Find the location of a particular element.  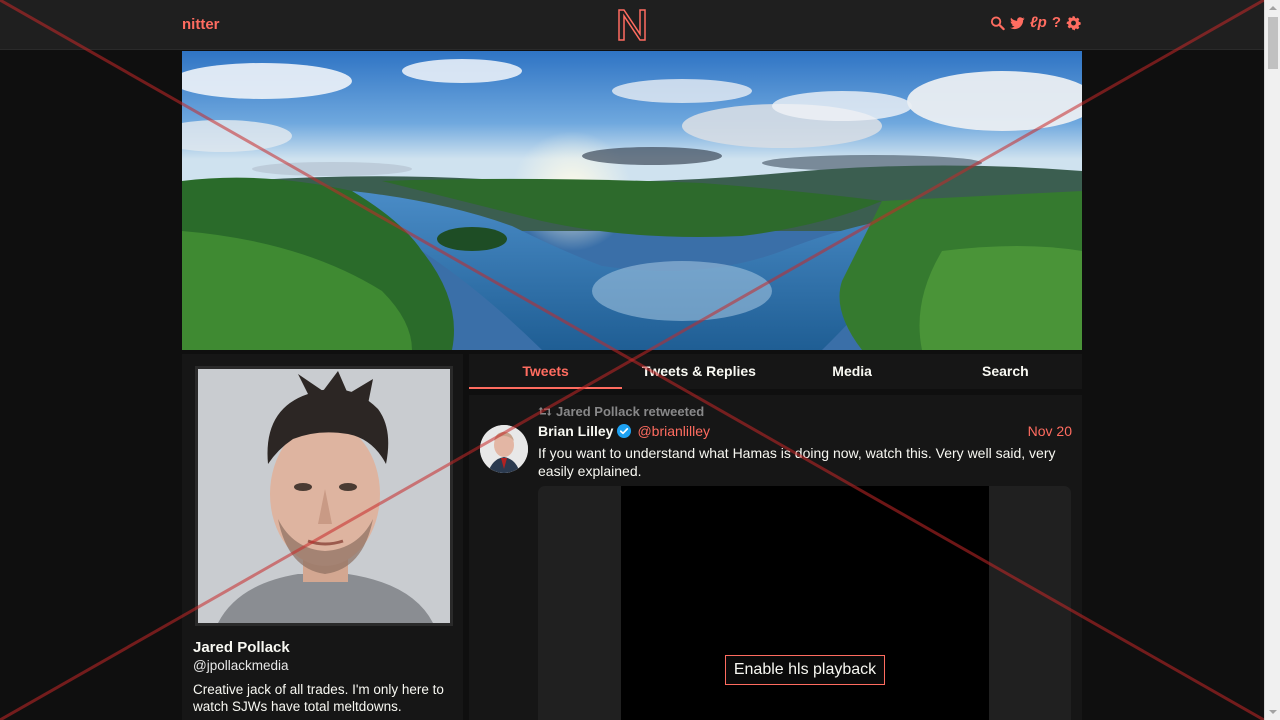

tab-search: Search is located at coordinates (1005, 371).